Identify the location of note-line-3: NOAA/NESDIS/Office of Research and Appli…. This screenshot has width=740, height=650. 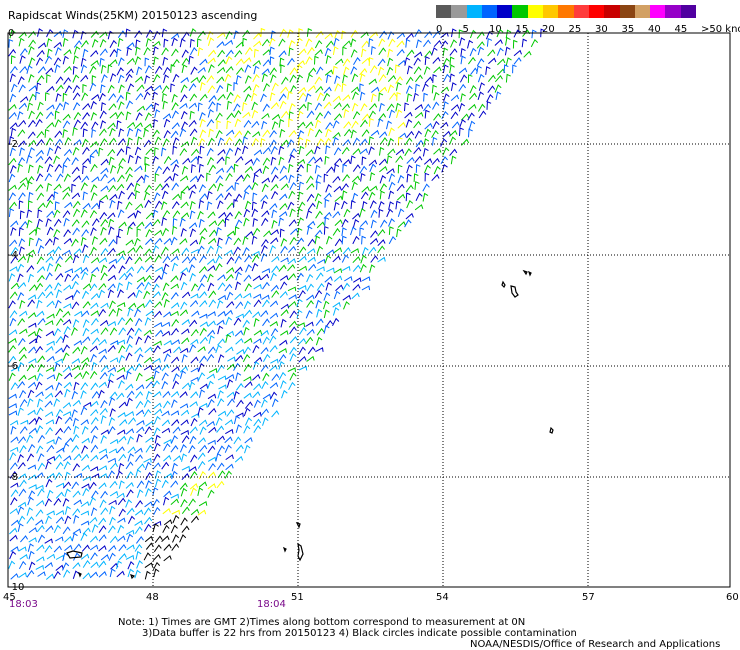
(595, 644).